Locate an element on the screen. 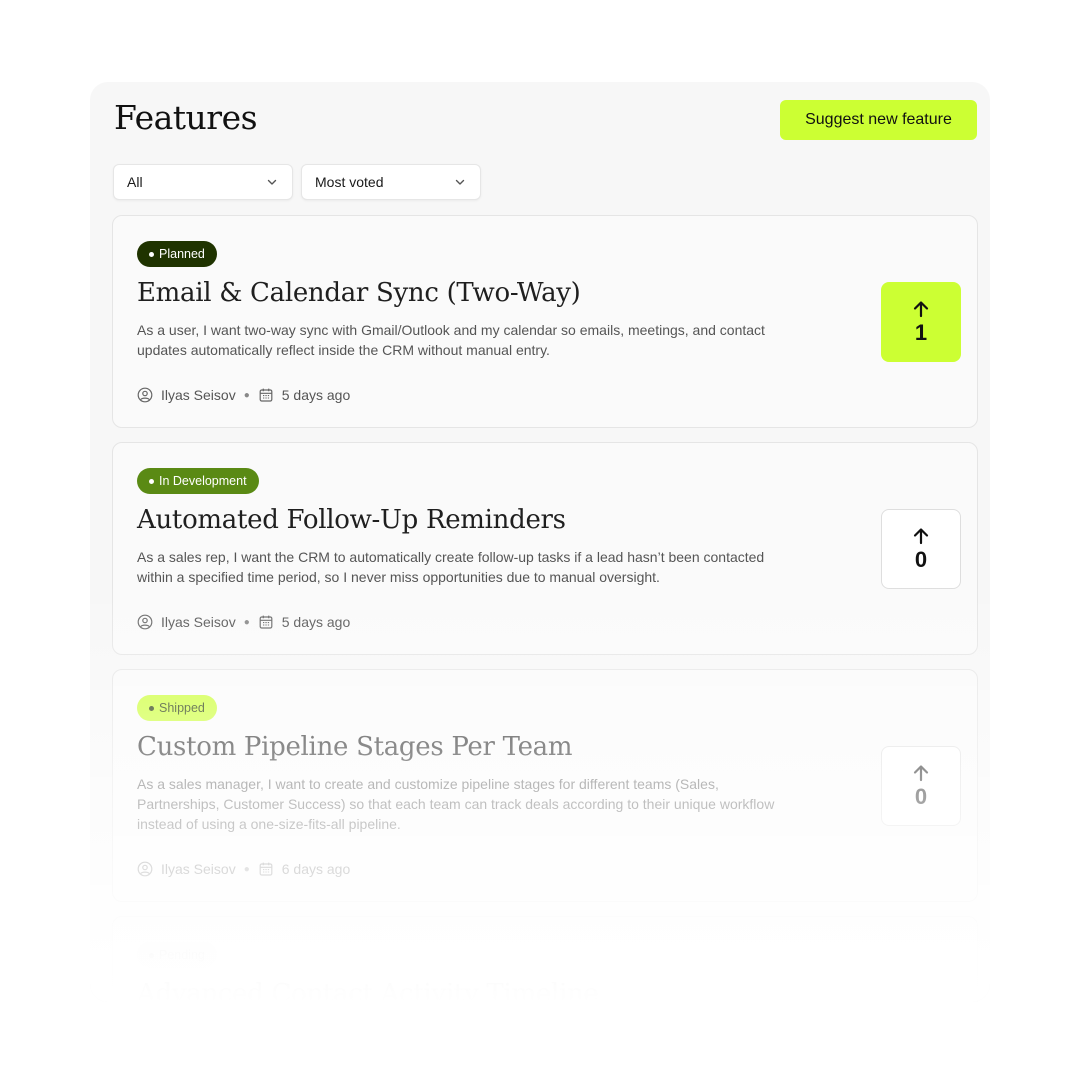  status-label: Shipped is located at coordinates (182, 708).